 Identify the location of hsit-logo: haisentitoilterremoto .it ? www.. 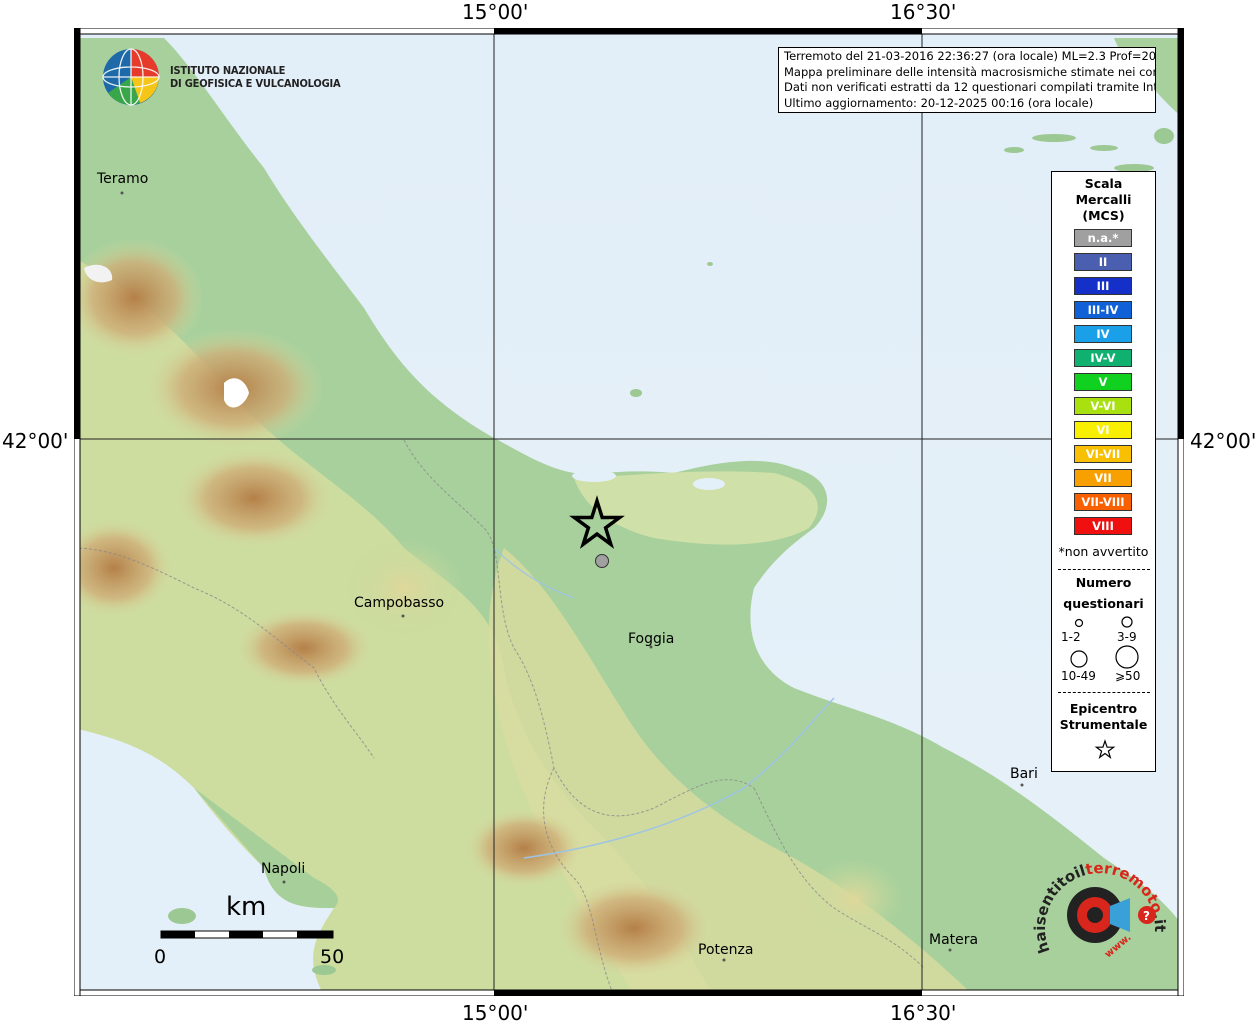
(1100, 910).